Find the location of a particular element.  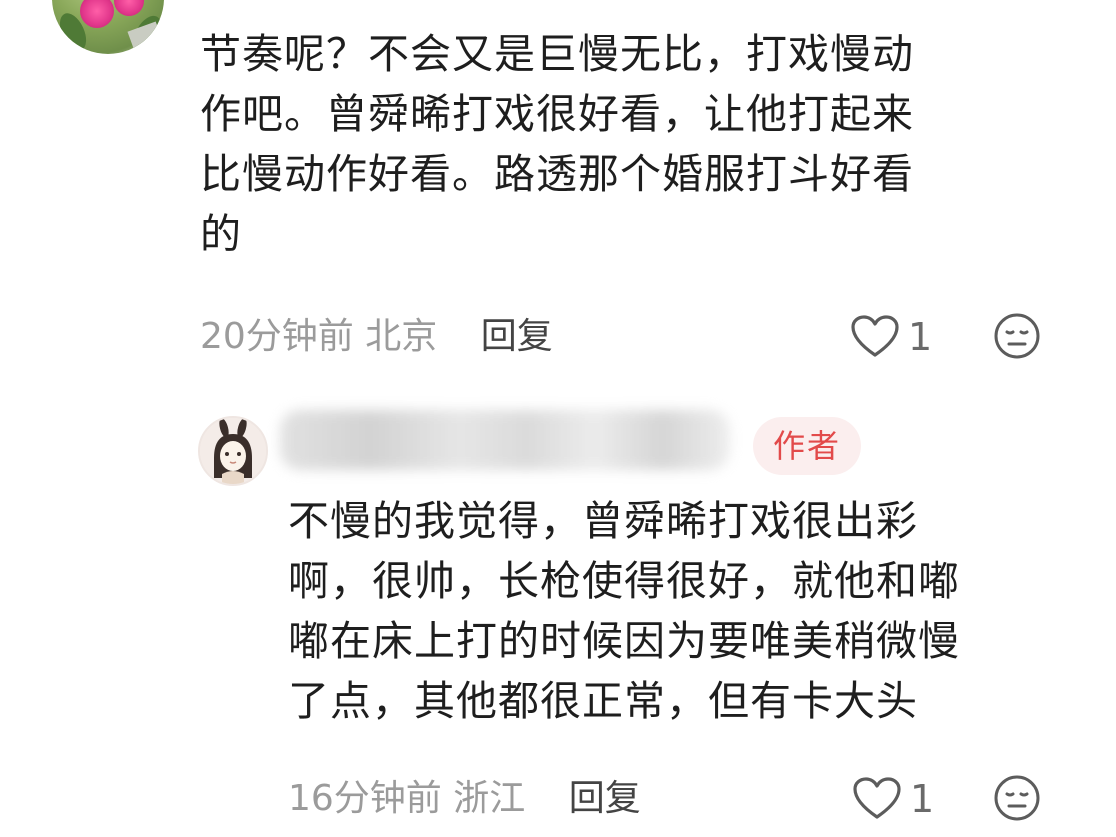

comment-line: 节奏呢？不会又是巨慢无比，打戏慢动 is located at coordinates (557, 54).